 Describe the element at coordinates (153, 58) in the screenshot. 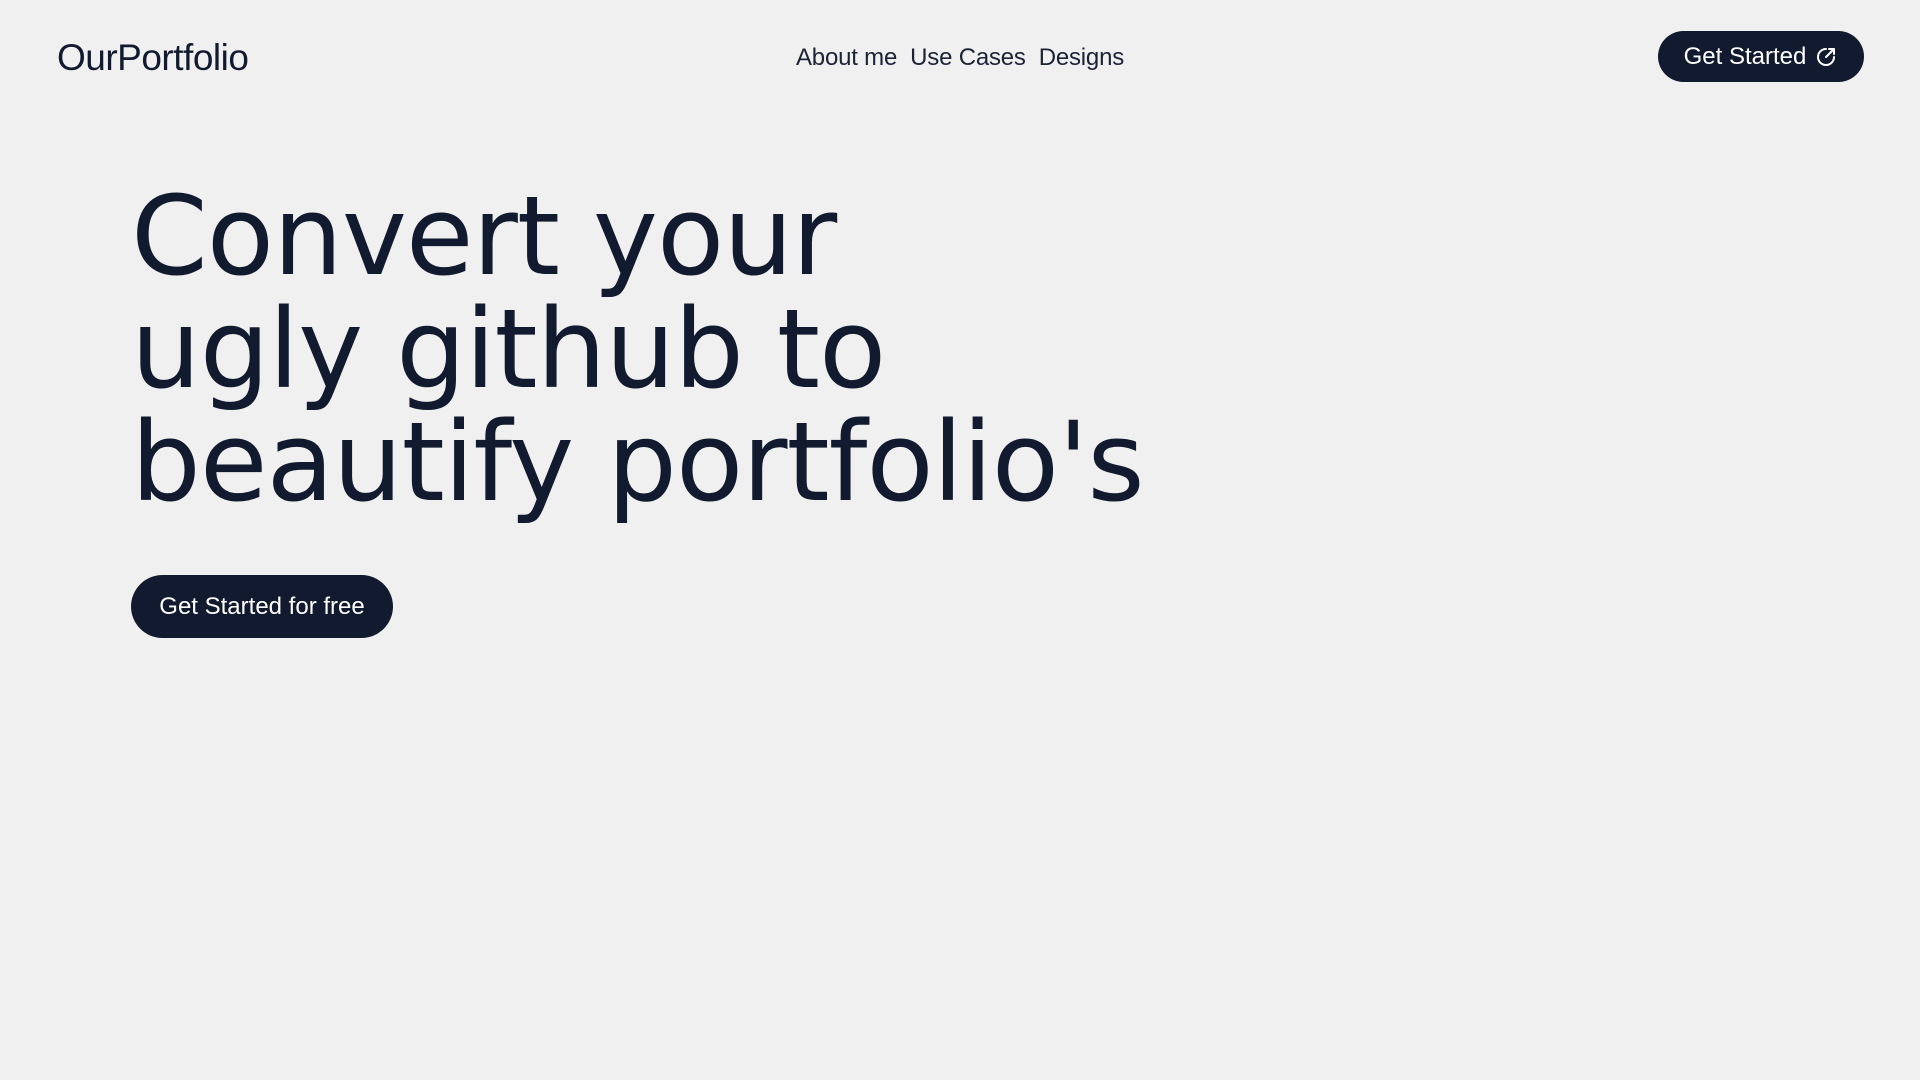

I see `site-logo: OurPortfolio` at that location.